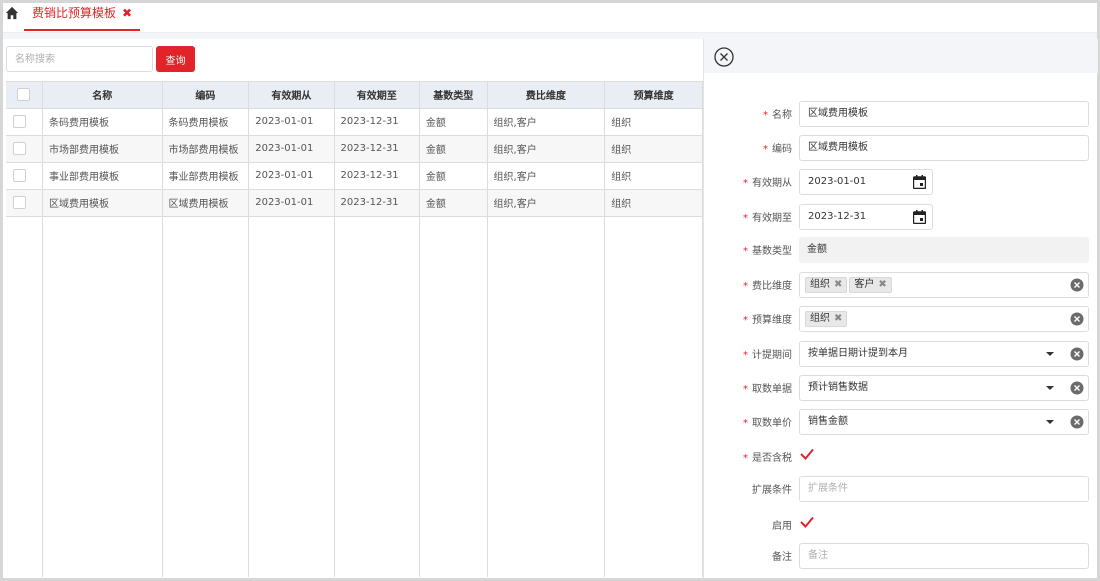  What do you see at coordinates (102, 176) in the screenshot?
I see `cell-name: 事业部费用模板` at bounding box center [102, 176].